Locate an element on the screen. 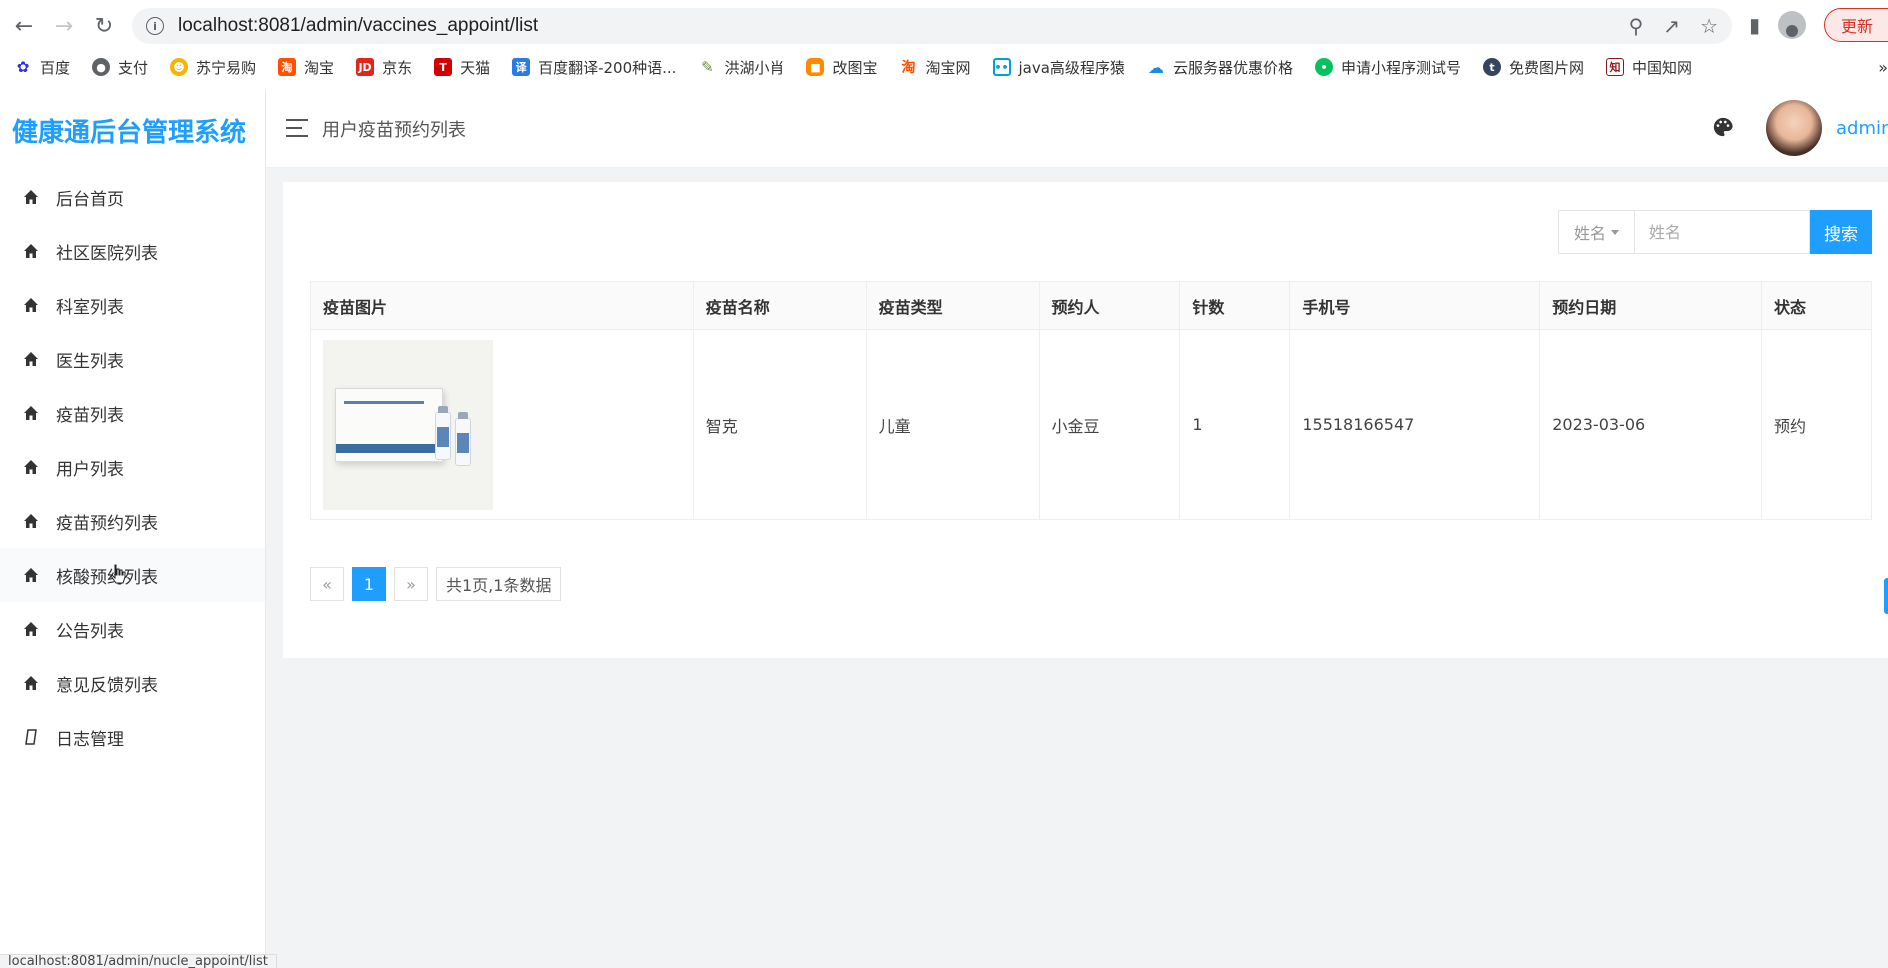  admin-username: admin is located at coordinates (1862, 128).